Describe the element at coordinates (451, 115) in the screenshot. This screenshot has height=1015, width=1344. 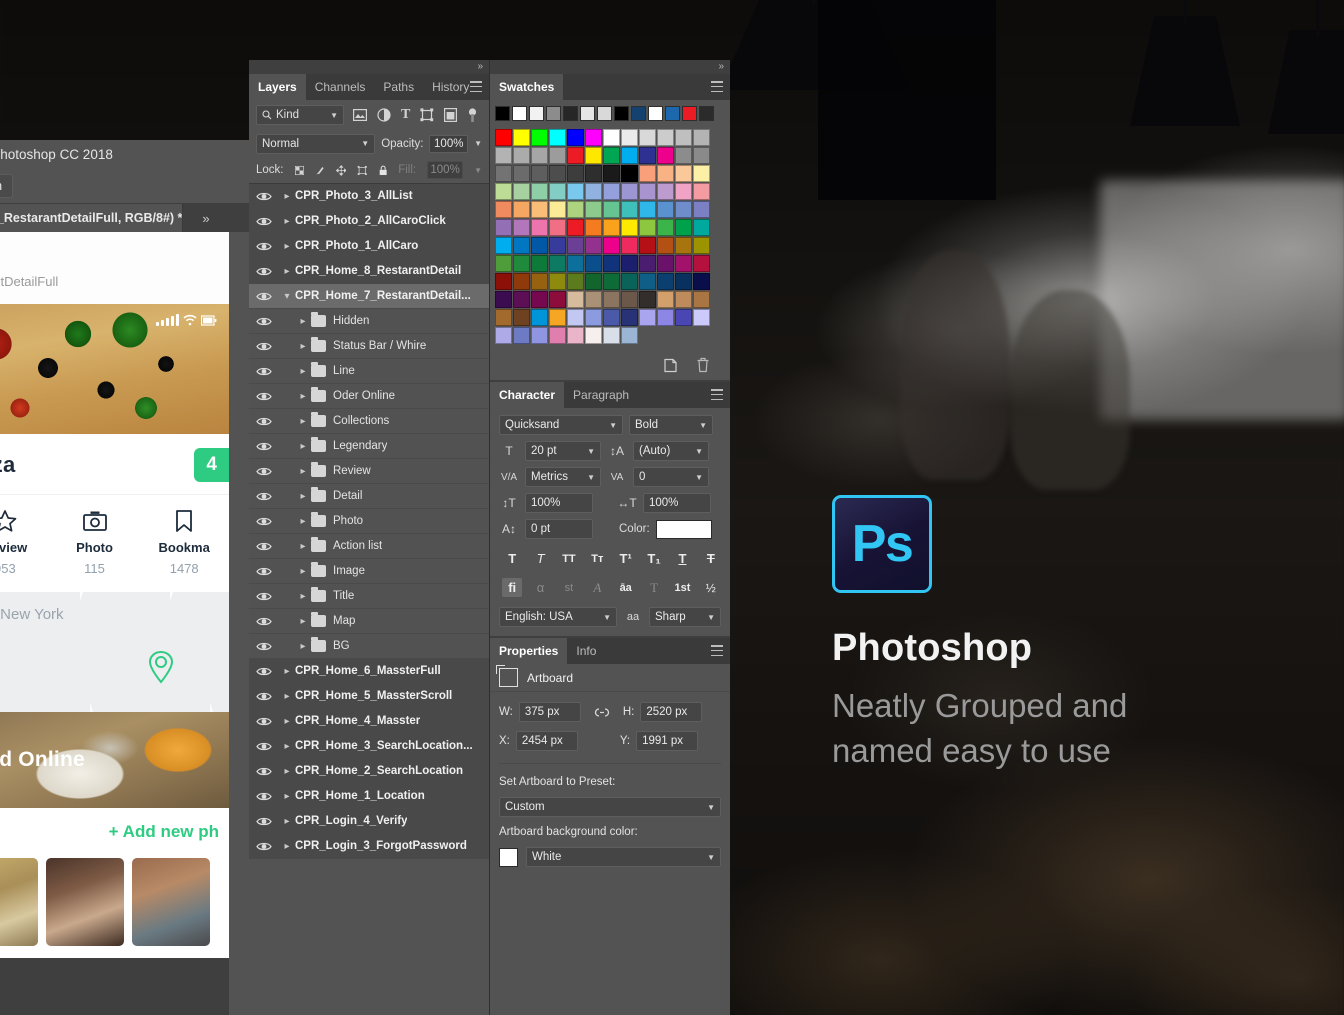
I see `smartobject-filter-icon` at that location.